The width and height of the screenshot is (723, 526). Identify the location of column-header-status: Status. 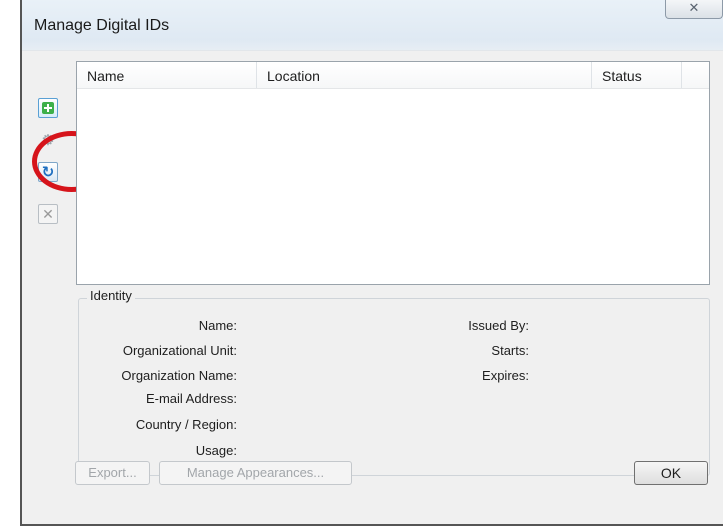
(637, 75).